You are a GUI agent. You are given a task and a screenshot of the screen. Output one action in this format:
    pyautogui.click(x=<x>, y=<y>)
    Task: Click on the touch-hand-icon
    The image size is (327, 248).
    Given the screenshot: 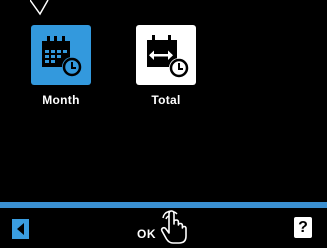 What is the action you would take?
    pyautogui.click(x=173, y=227)
    